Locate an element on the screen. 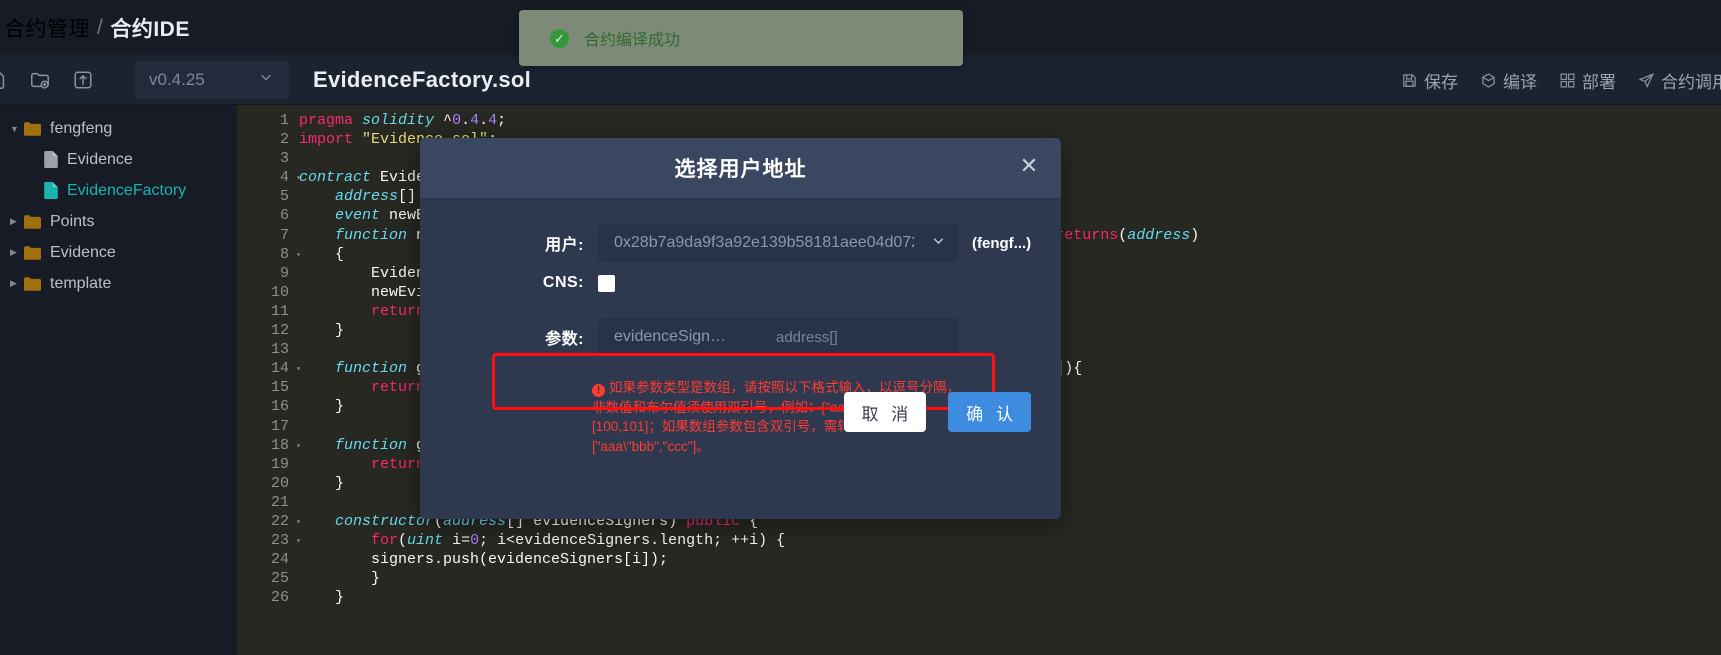 The width and height of the screenshot is (1721, 655). new-folder-icon is located at coordinates (40, 80).